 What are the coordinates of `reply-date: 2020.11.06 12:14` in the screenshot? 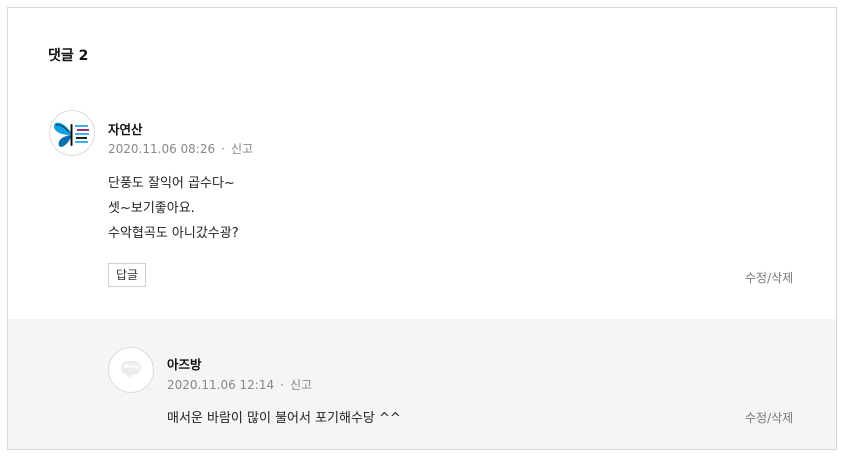 It's located at (221, 385).